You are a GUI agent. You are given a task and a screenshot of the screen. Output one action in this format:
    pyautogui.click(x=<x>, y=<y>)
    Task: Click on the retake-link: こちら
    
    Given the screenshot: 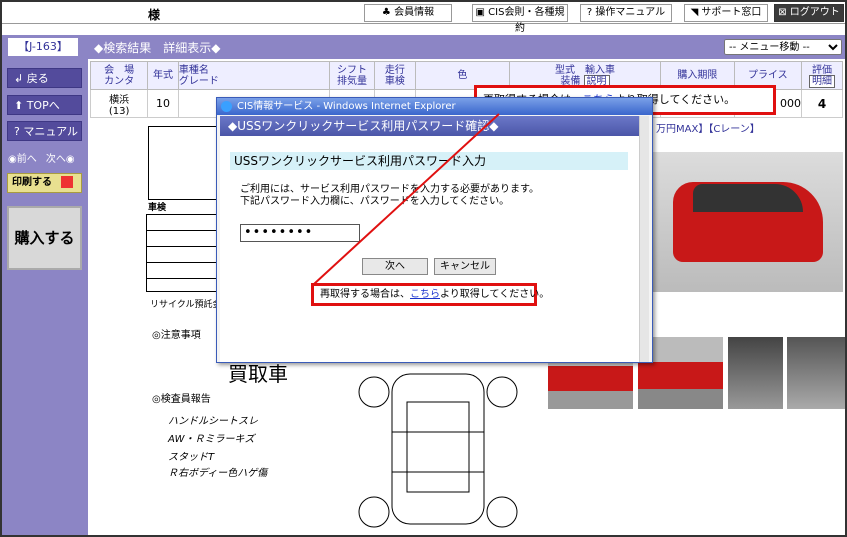 What is the action you would take?
    pyautogui.click(x=425, y=294)
    